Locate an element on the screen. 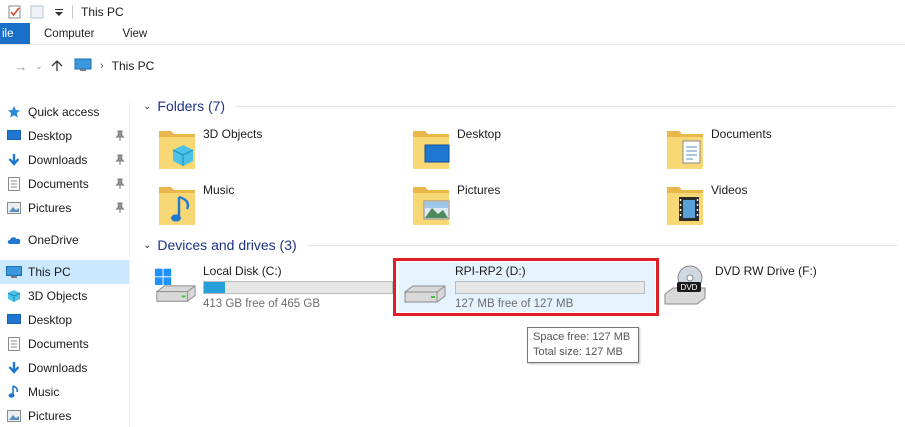  sidebar-item-documents: Documents is located at coordinates (64, 344).